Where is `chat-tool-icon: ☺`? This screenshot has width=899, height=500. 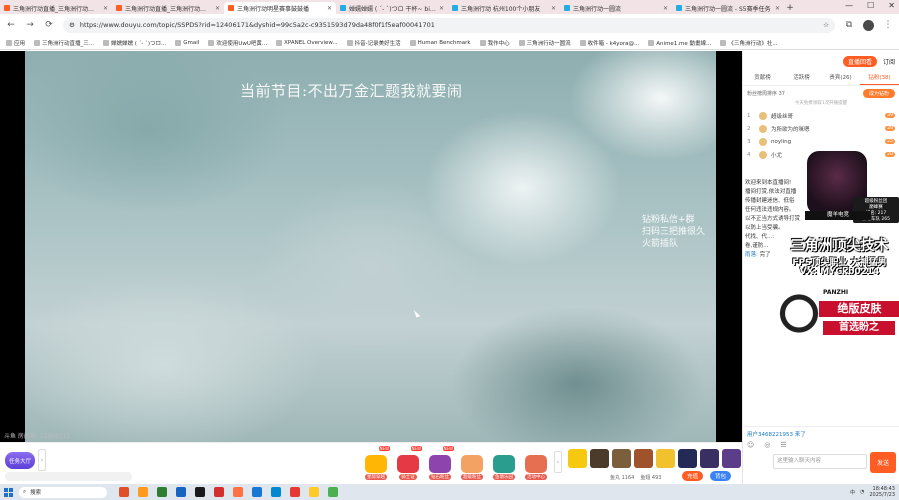 chat-tool-icon: ☺ is located at coordinates (750, 445).